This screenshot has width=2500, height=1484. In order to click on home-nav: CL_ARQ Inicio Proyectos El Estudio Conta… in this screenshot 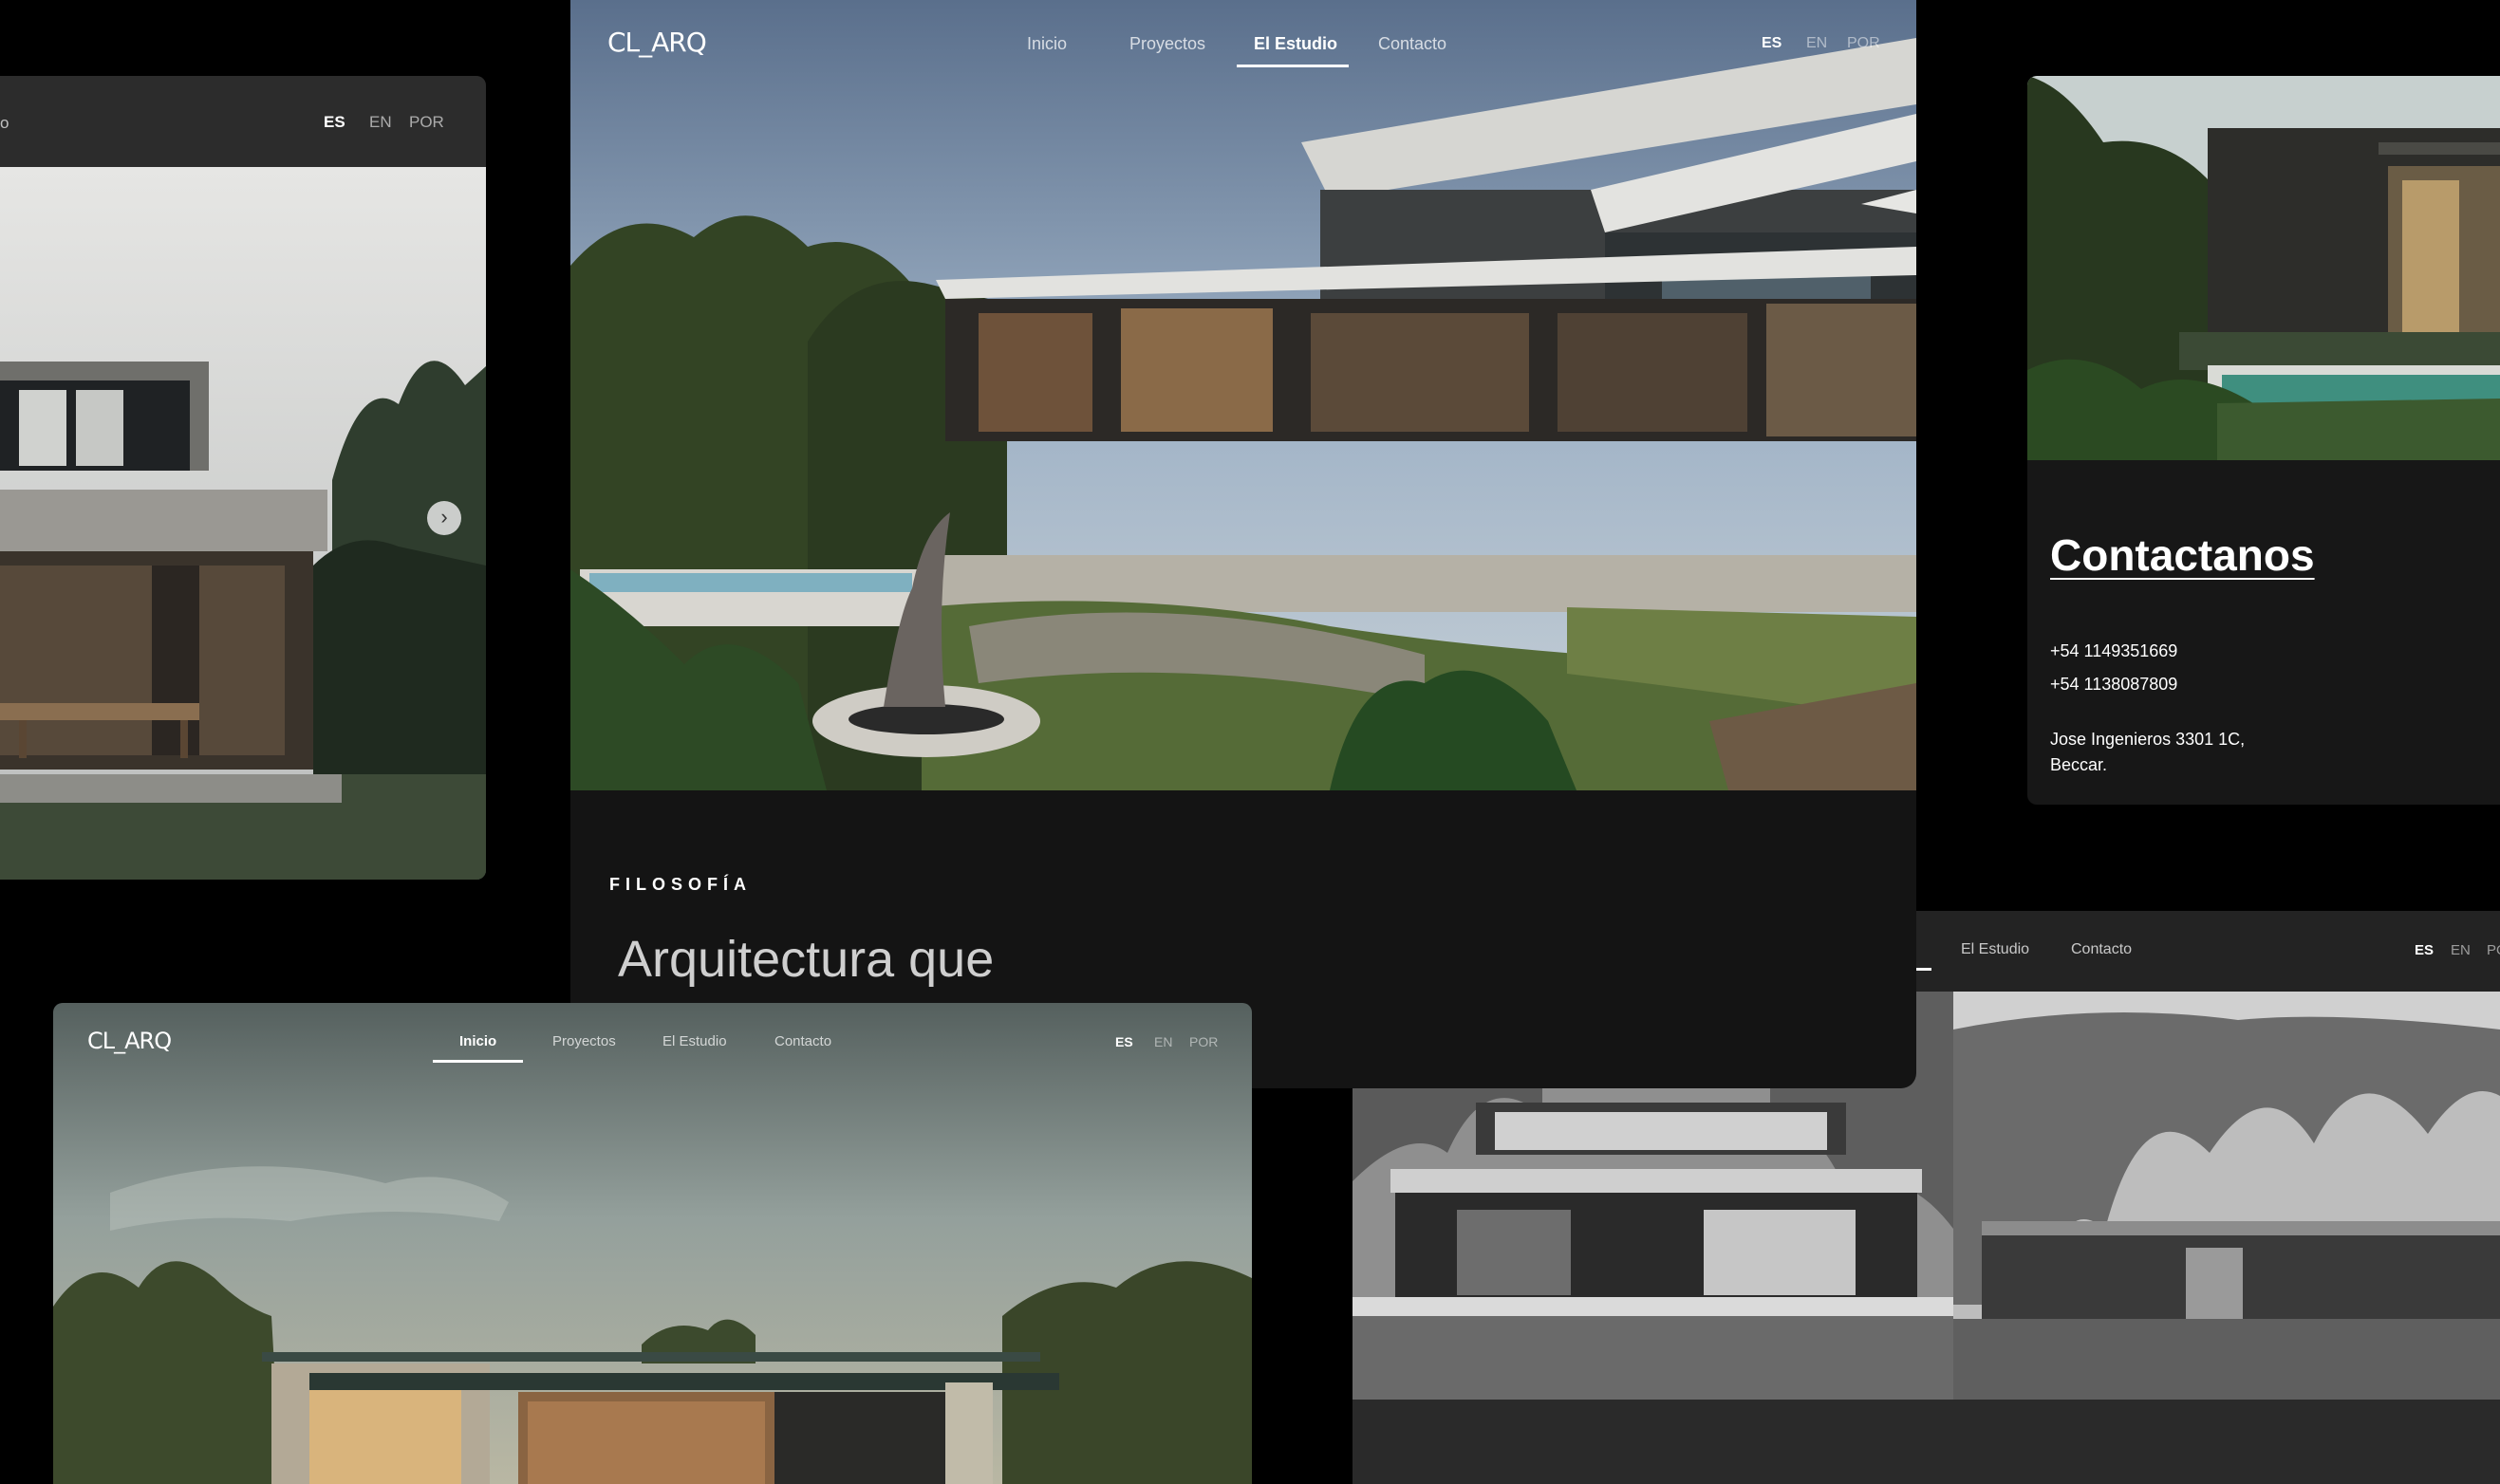, I will do `click(652, 1038)`.